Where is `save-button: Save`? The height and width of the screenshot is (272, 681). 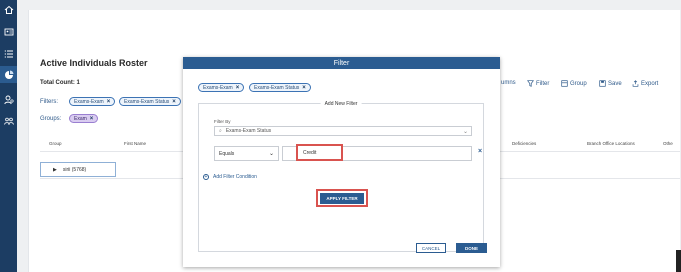 save-button: Save is located at coordinates (610, 83).